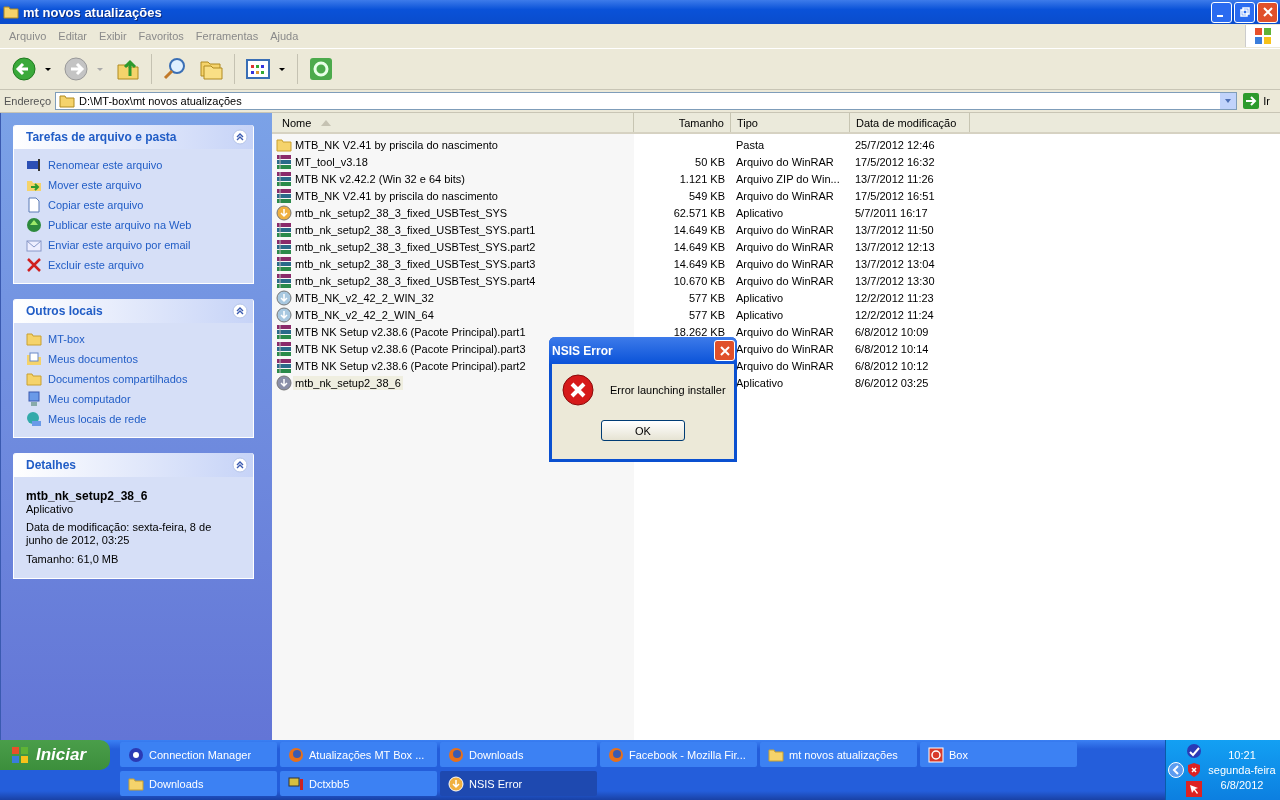 The image size is (1280, 800). What do you see at coordinates (113, 36) in the screenshot?
I see `menu-item: Exibir` at bounding box center [113, 36].